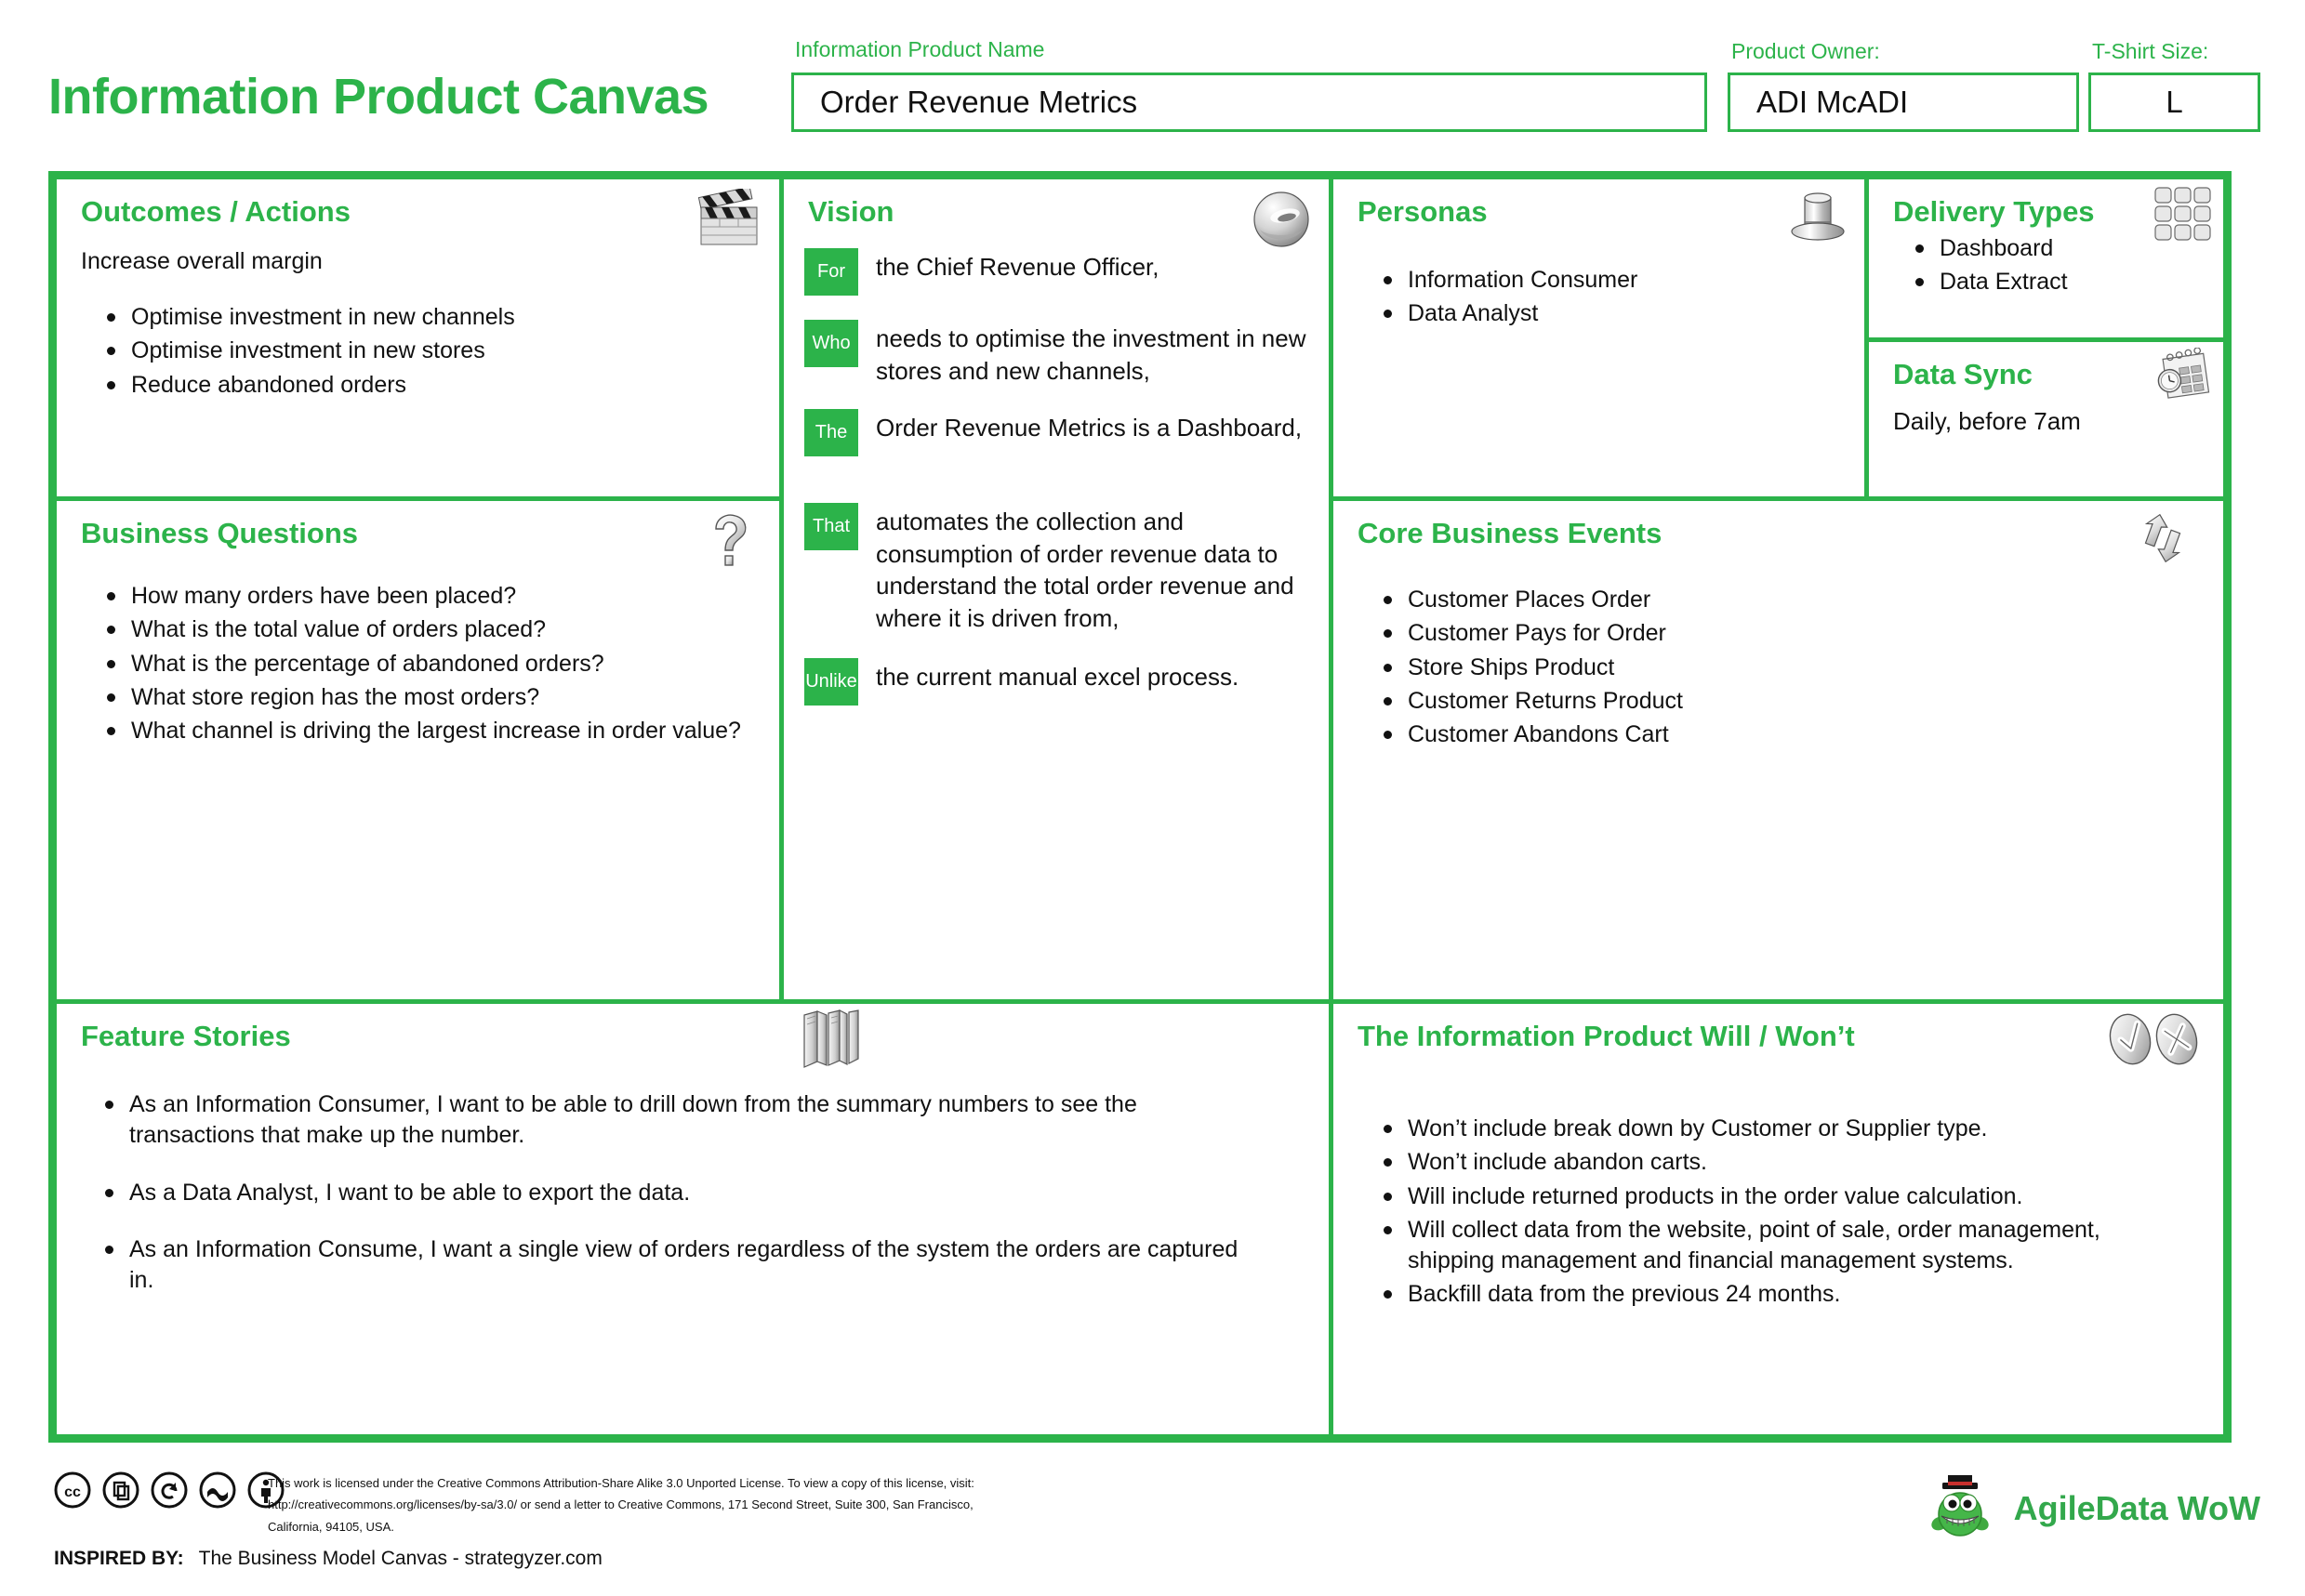  What do you see at coordinates (832, 1040) in the screenshot?
I see `books-icon` at bounding box center [832, 1040].